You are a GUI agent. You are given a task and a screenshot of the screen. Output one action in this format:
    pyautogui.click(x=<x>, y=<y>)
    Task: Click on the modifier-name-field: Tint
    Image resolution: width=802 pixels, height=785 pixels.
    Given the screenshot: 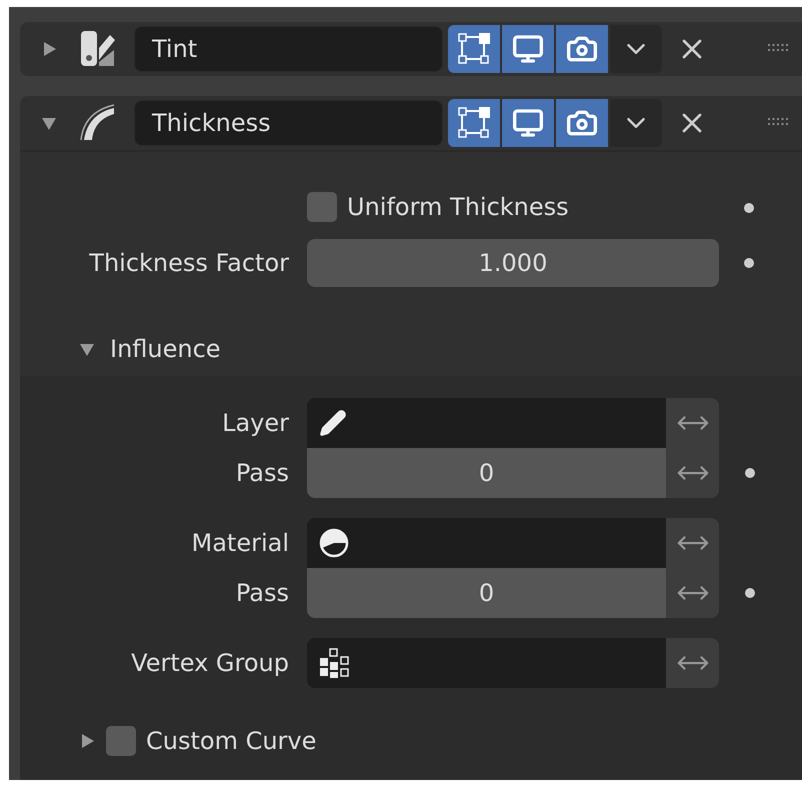 What is the action you would take?
    pyautogui.click(x=288, y=49)
    